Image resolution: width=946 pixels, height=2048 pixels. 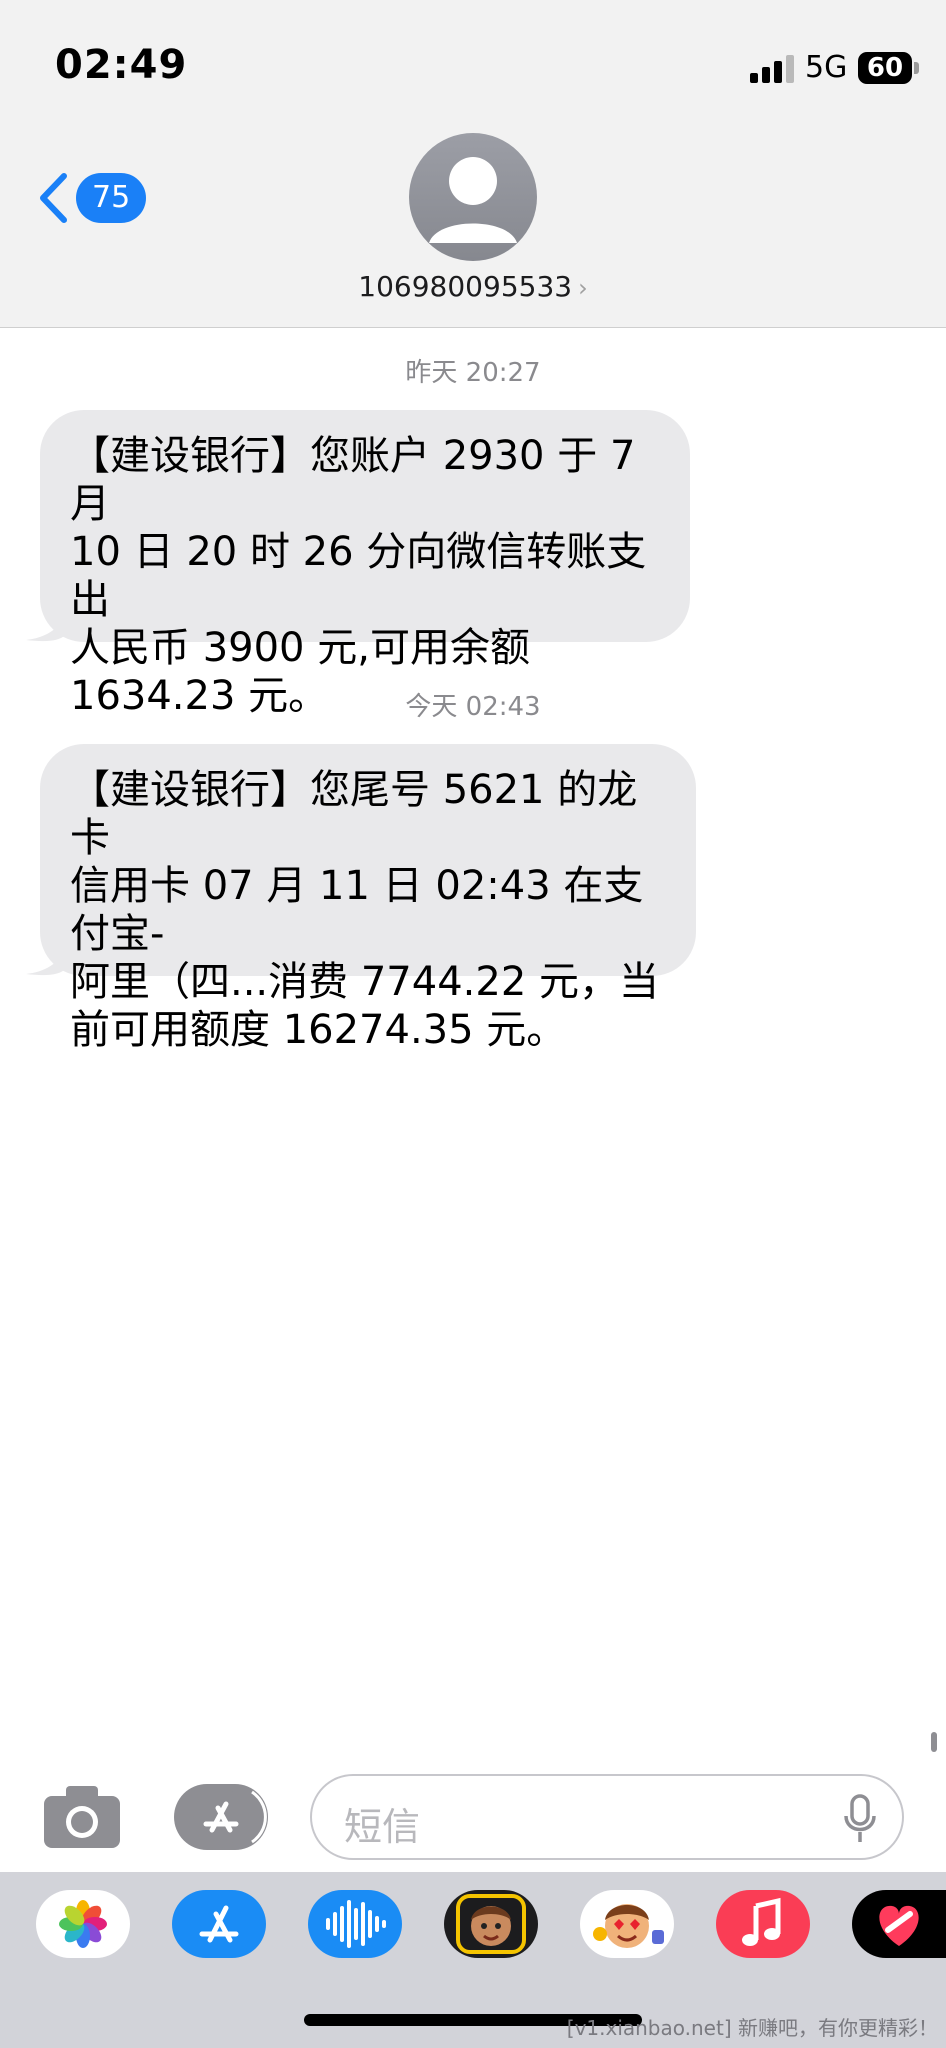 I want to click on app-store-icon, so click(x=230, y=1817).